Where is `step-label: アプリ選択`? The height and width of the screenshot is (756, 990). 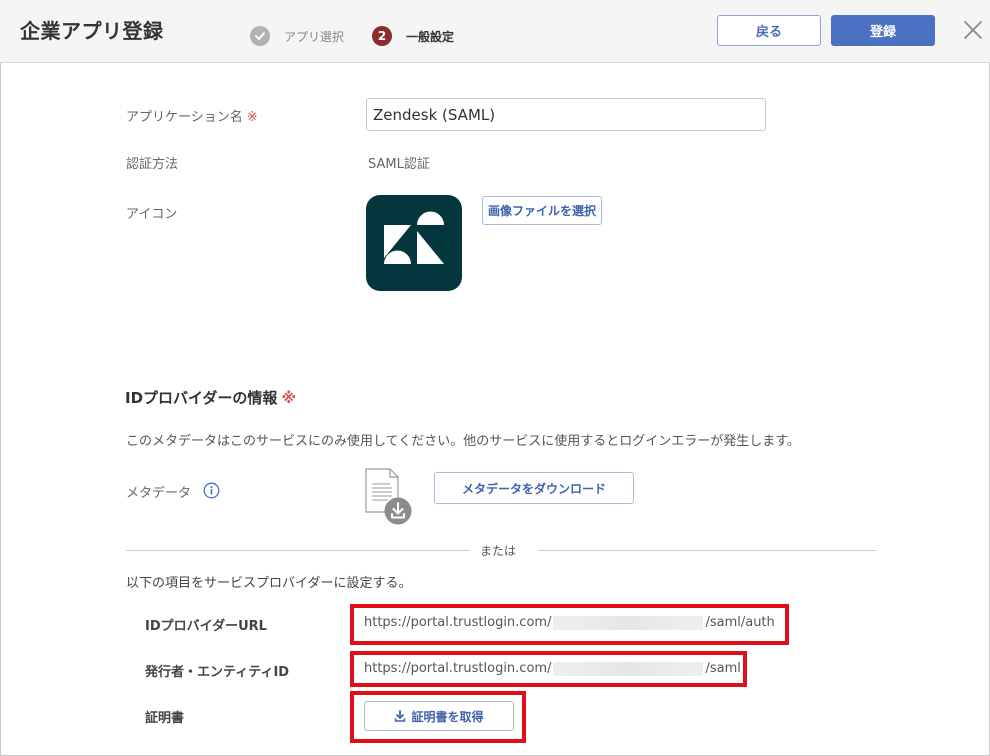 step-label: アプリ選択 is located at coordinates (314, 36).